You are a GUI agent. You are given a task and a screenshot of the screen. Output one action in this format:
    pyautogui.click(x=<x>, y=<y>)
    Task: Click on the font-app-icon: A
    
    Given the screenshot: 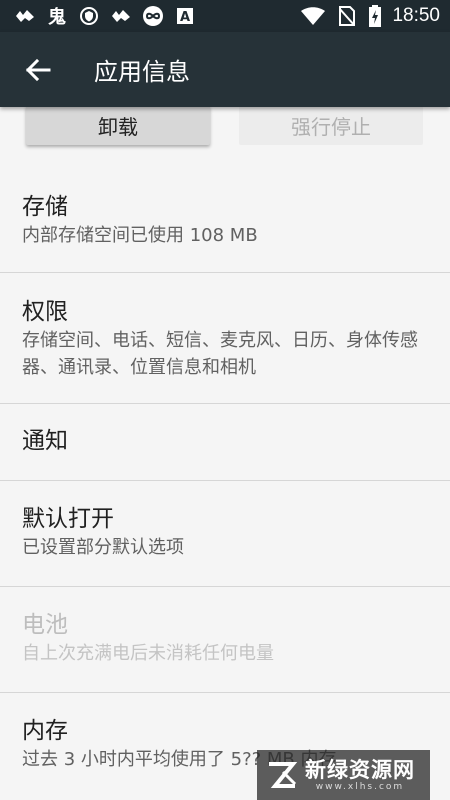 What is the action you would take?
    pyautogui.click(x=185, y=16)
    